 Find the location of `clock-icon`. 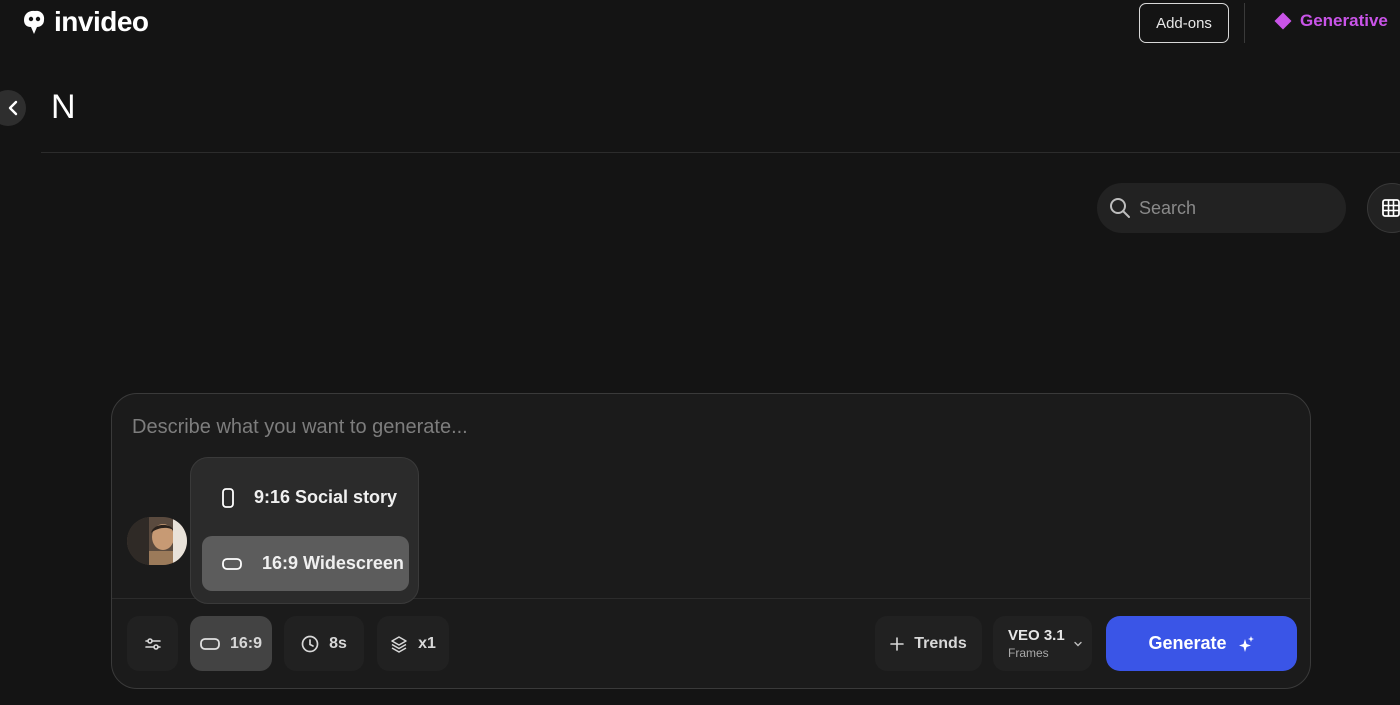

clock-icon is located at coordinates (310, 643).